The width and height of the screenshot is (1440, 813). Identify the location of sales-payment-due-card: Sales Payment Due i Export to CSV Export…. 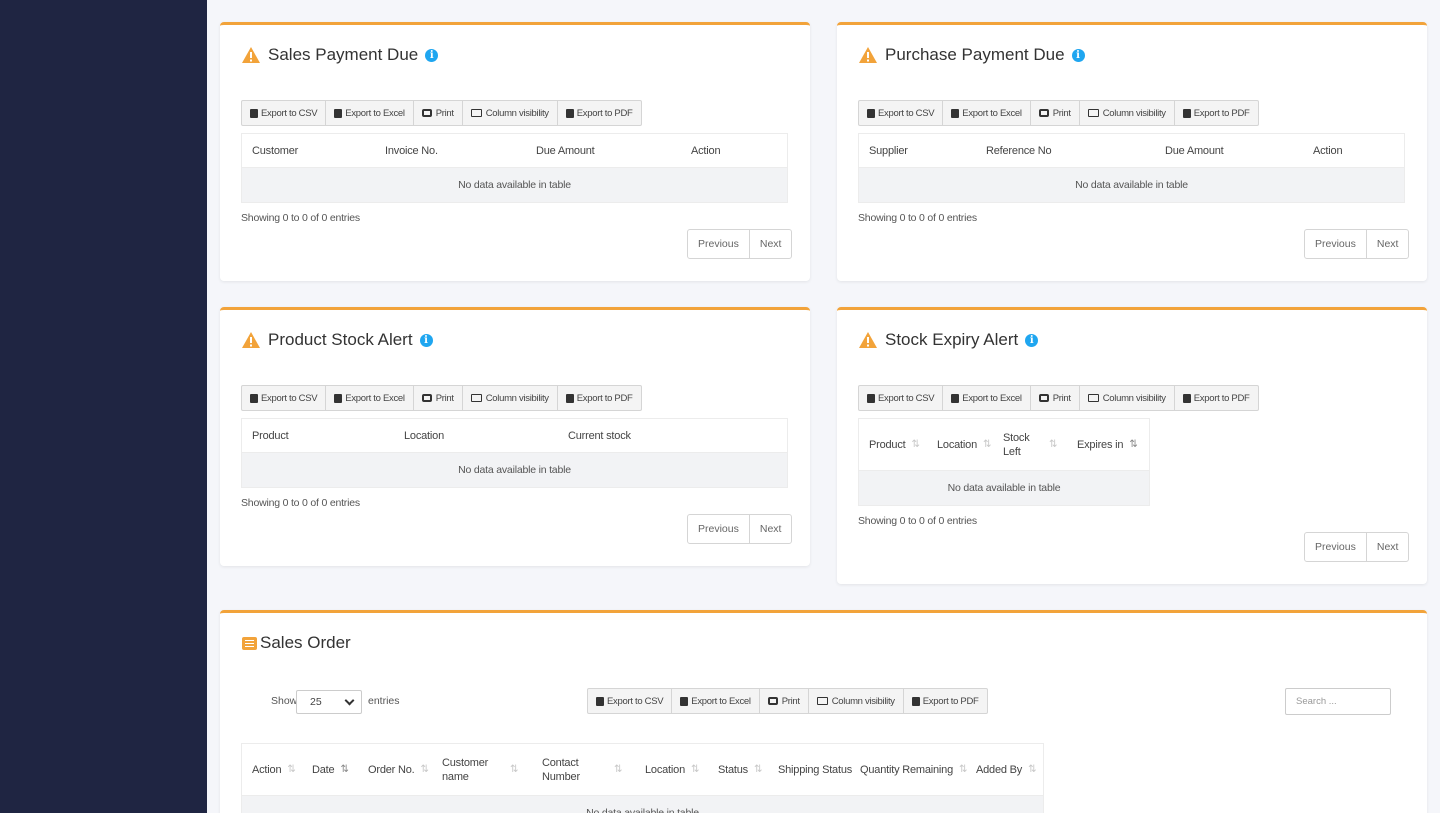
(515, 151).